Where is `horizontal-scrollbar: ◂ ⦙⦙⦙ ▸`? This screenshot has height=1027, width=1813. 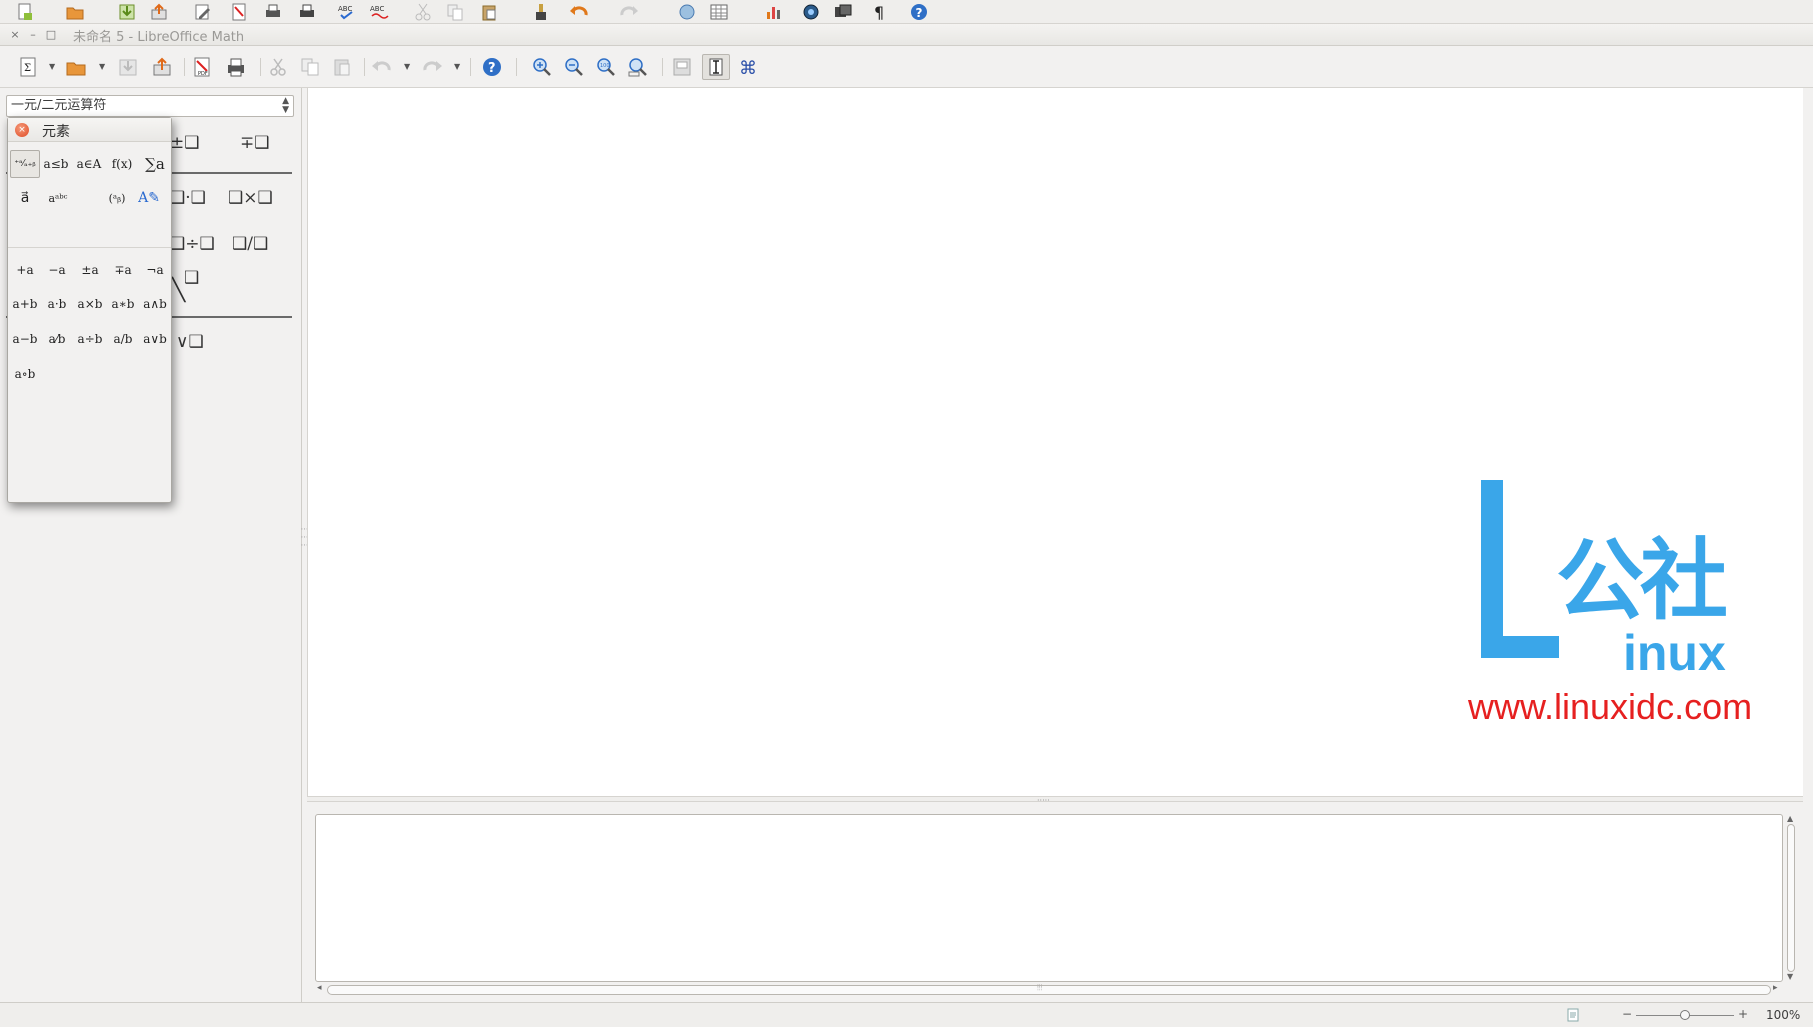
horizontal-scrollbar: ◂ ⦙⦙⦙ ▸ is located at coordinates (1049, 990).